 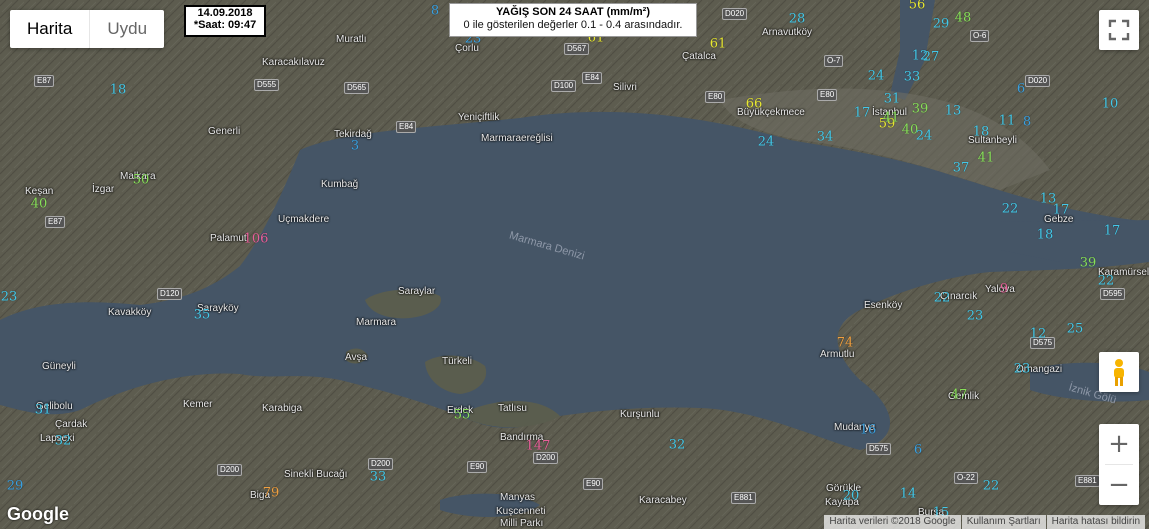 I want to click on rainfall-station-value: 37, so click(x=961, y=168).